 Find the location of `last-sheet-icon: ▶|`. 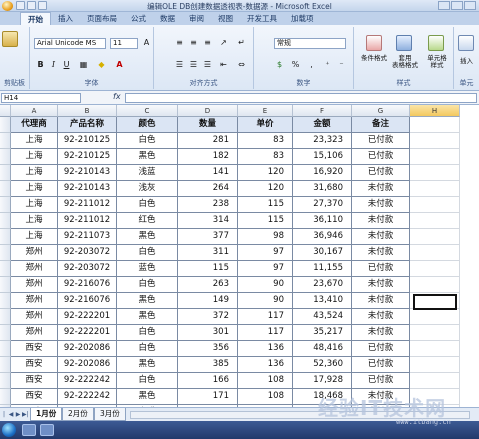

last-sheet-icon: ▶| is located at coordinates (25, 414).